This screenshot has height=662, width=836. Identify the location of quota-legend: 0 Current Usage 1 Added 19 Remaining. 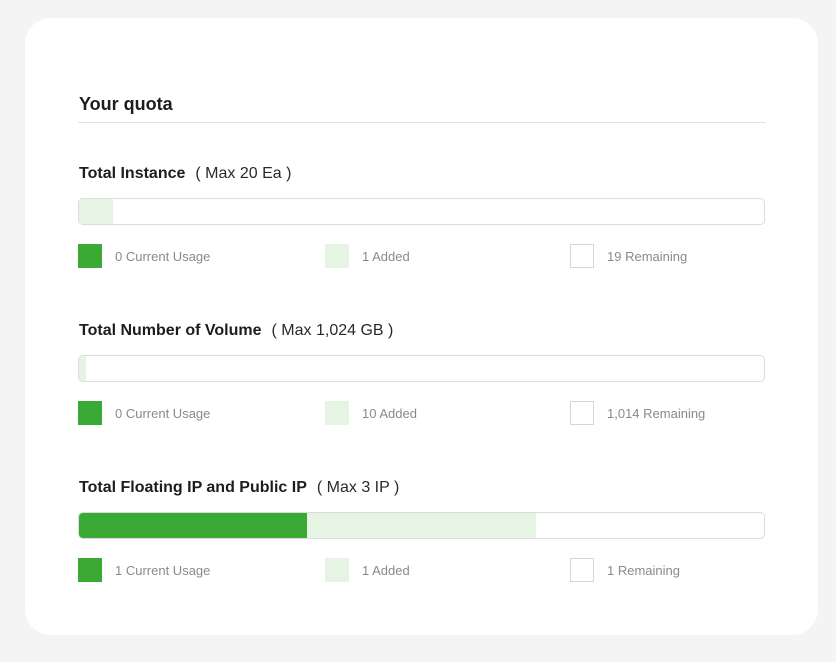
(421, 256).